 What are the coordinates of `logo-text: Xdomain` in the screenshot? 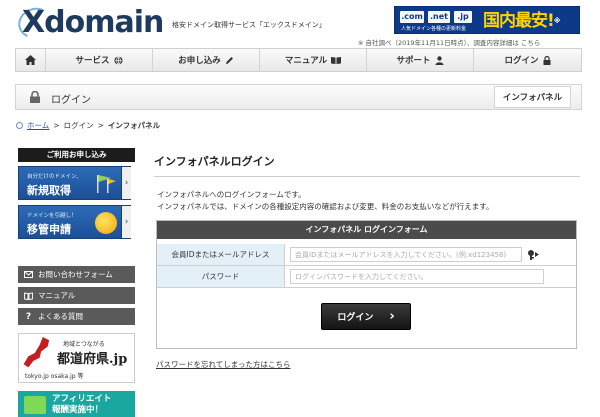 It's located at (93, 22).